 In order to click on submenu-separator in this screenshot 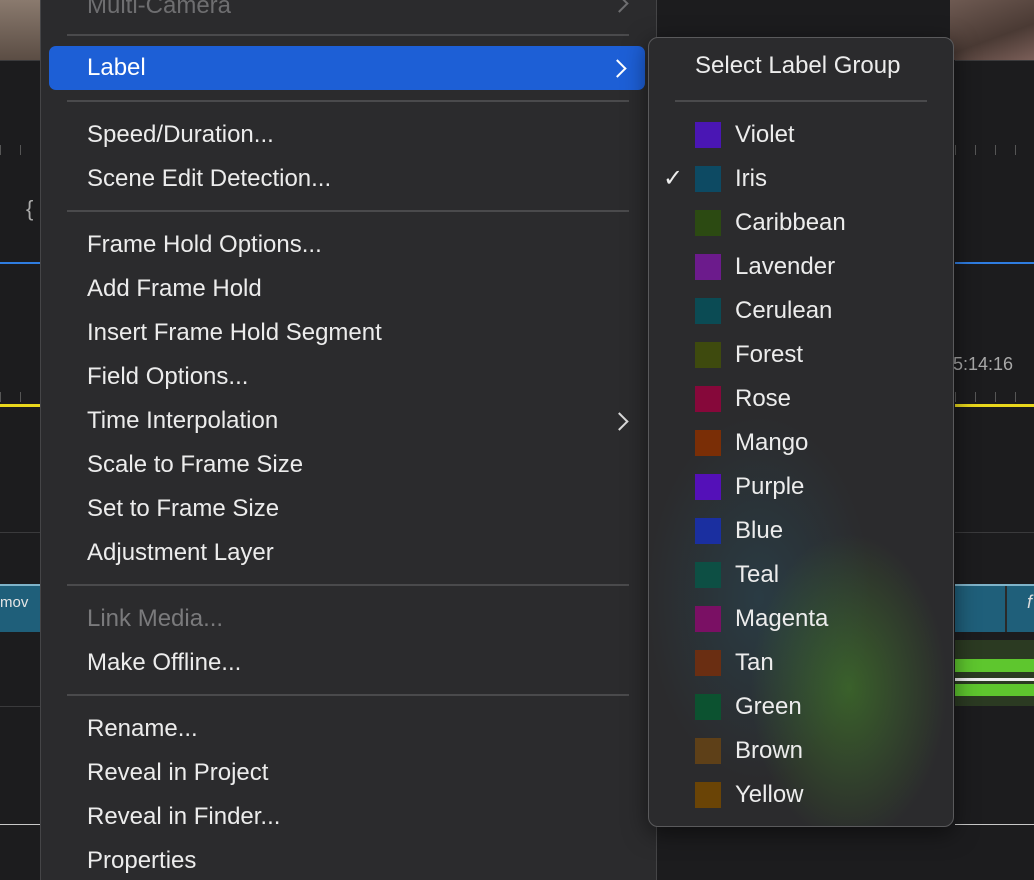, I will do `click(801, 101)`.